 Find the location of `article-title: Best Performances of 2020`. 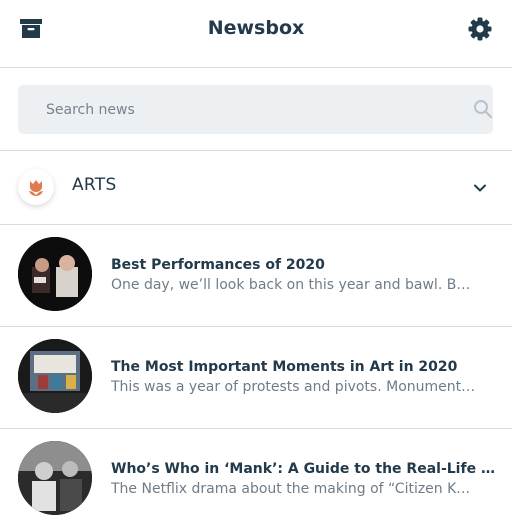

article-title: Best Performances of 2020 is located at coordinates (218, 265).